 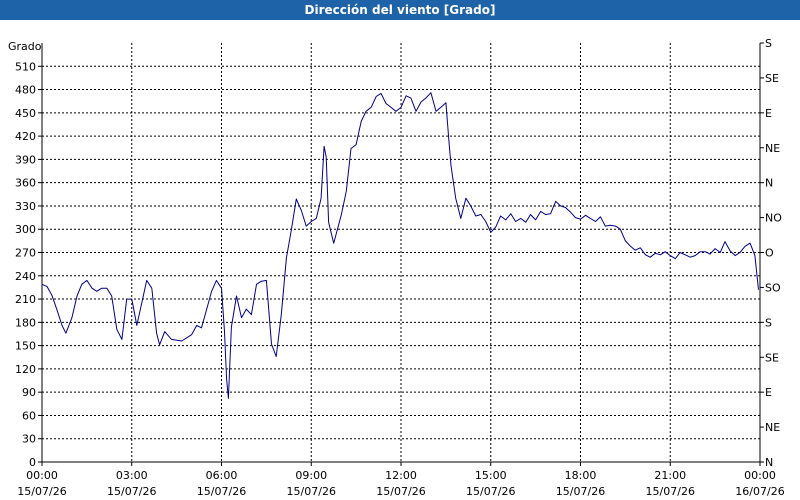 What do you see at coordinates (25, 136) in the screenshot?
I see `y-tick-label: 420` at bounding box center [25, 136].